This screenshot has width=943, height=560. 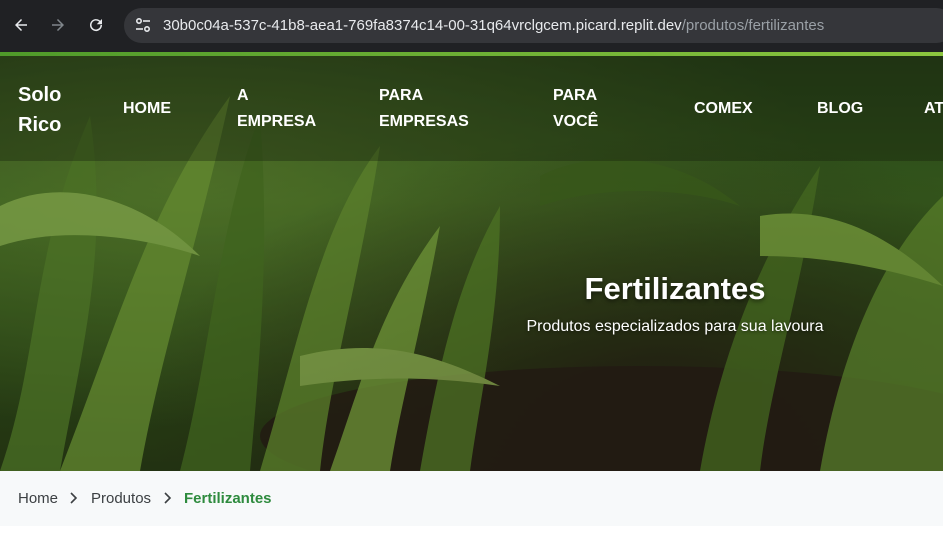 I want to click on page-title: Fertilizantes, so click(x=675, y=288).